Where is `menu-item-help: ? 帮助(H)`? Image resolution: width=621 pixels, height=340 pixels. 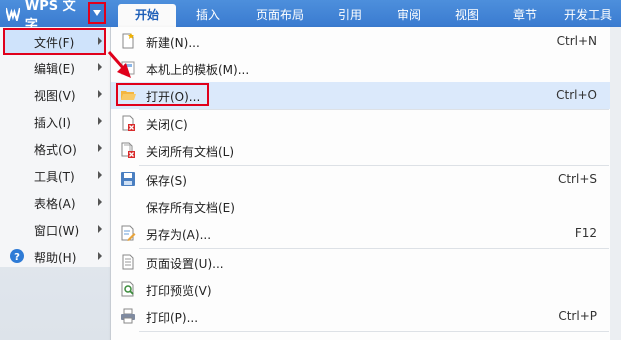 menu-item-help: ? 帮助(H) is located at coordinates (55, 256).